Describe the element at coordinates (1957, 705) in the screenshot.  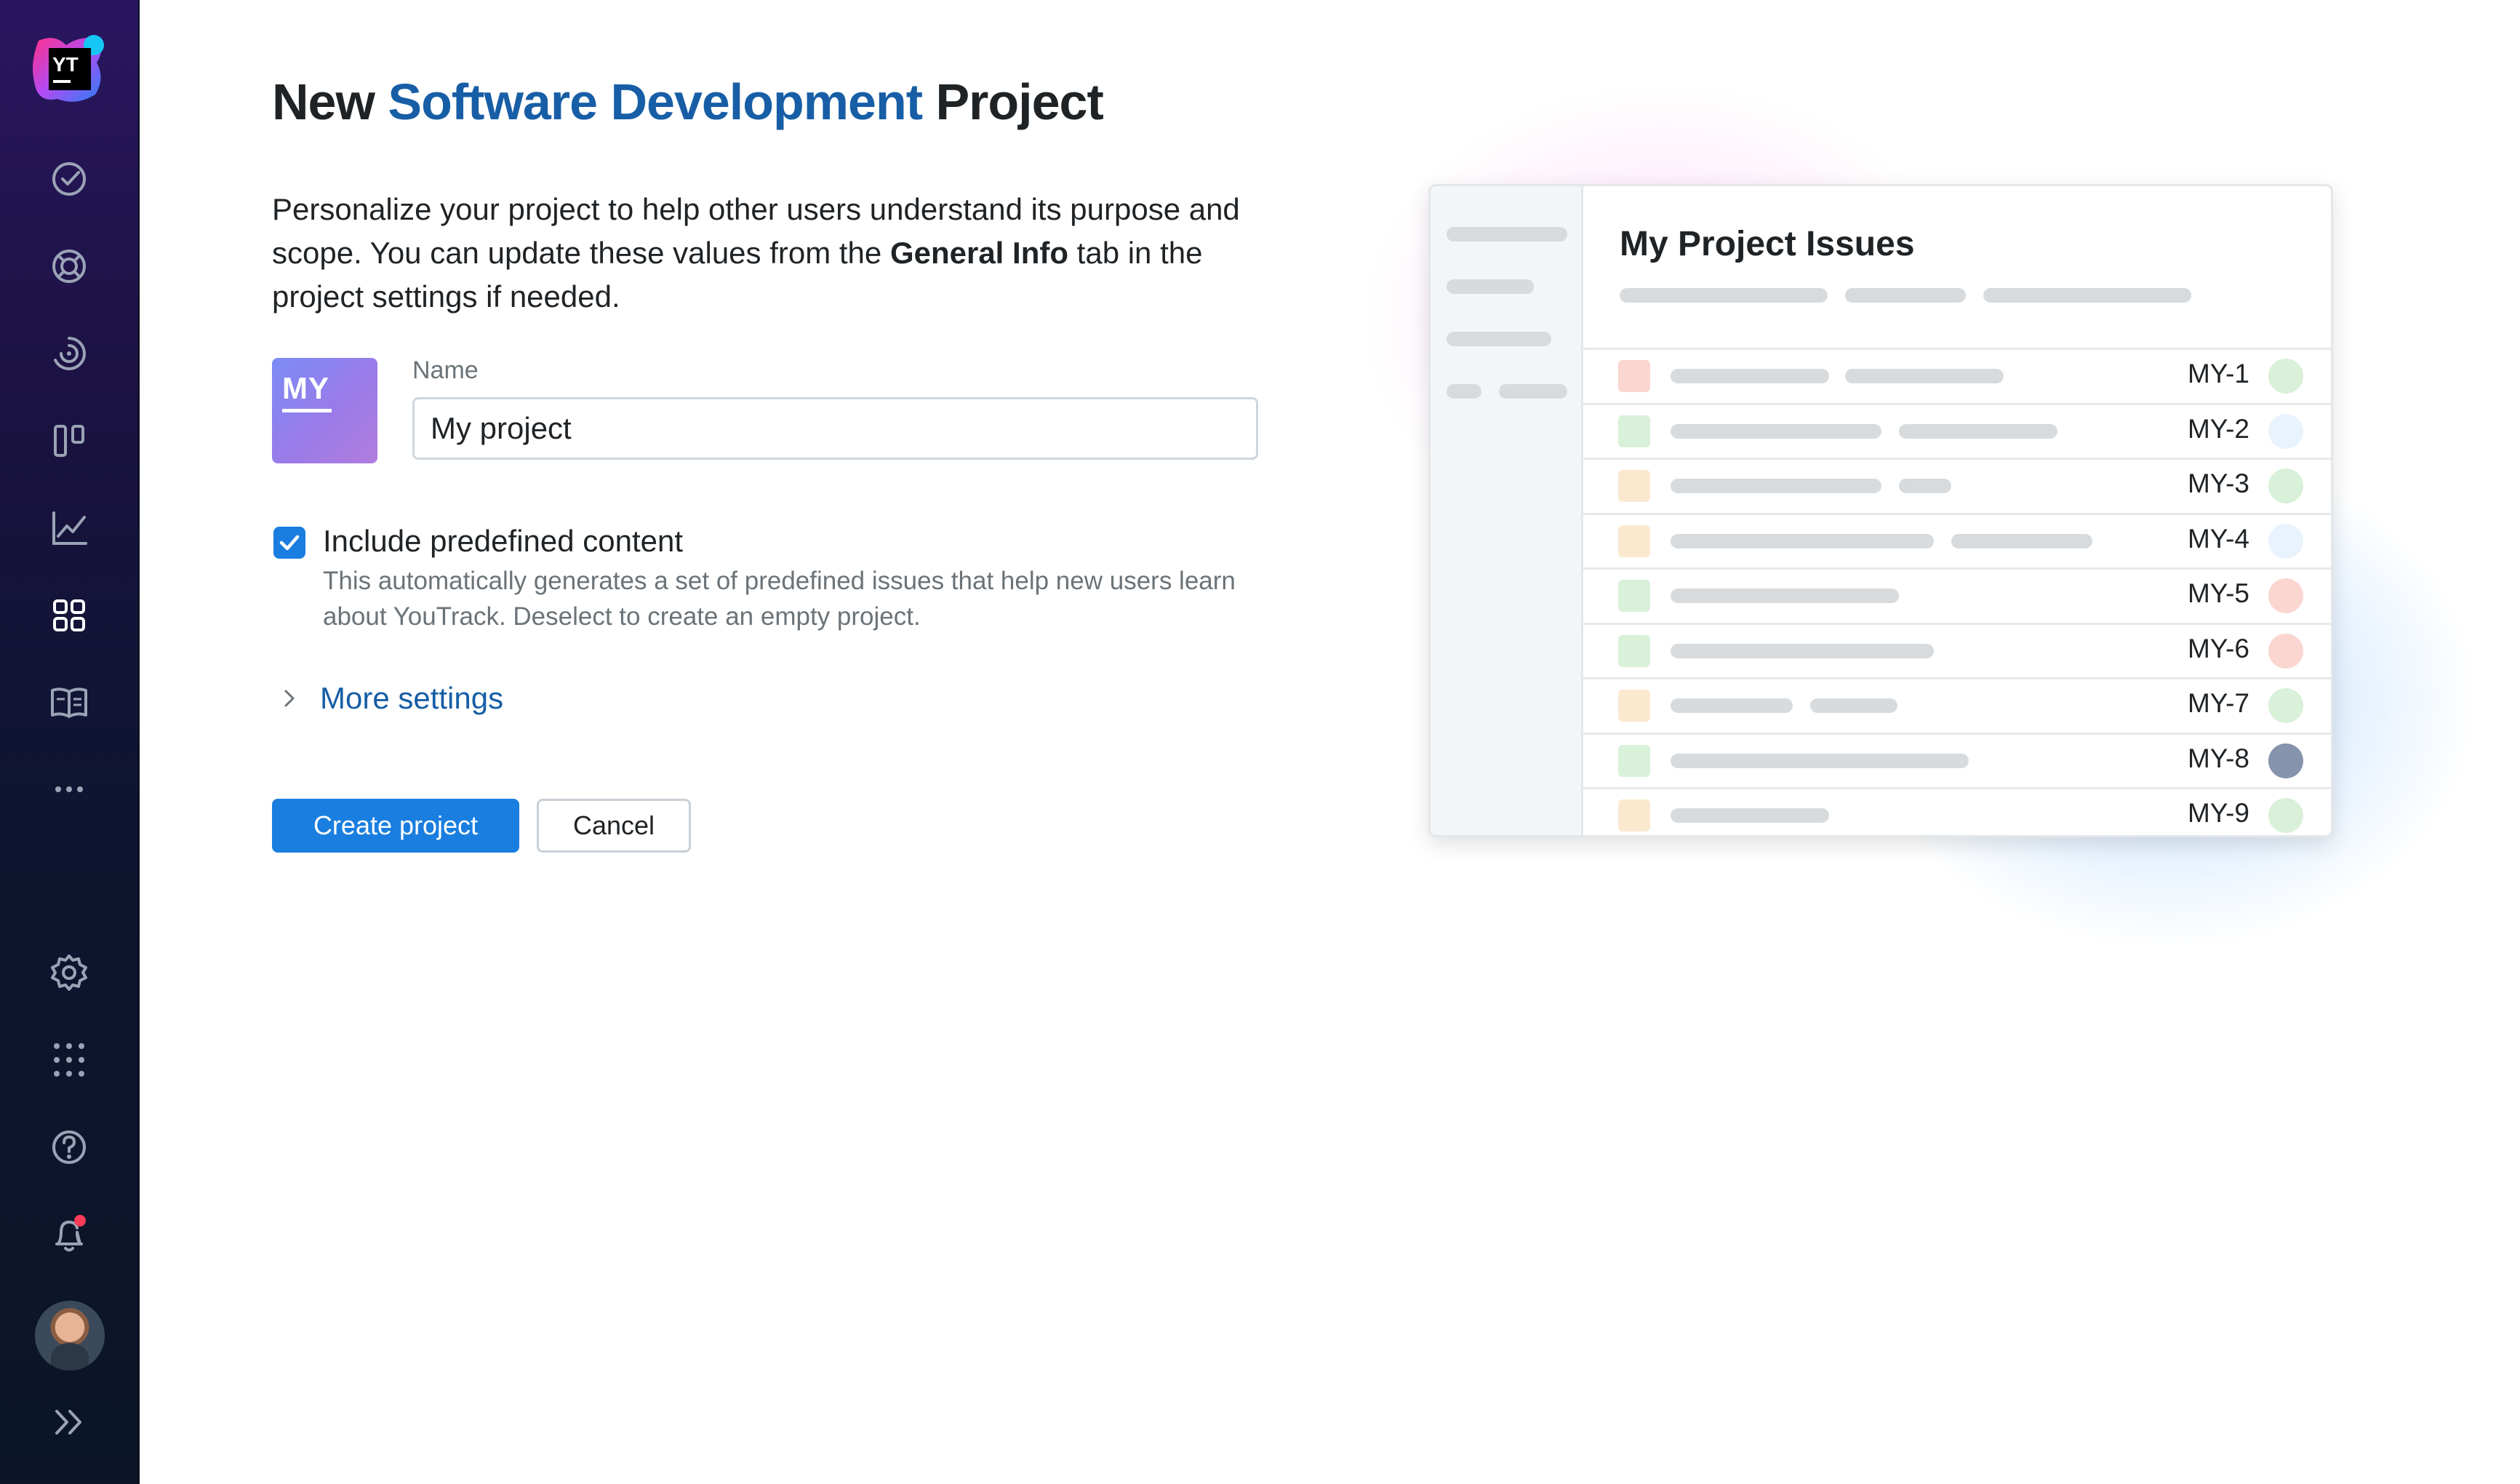
I see `preview-issue-row: MY-7` at that location.